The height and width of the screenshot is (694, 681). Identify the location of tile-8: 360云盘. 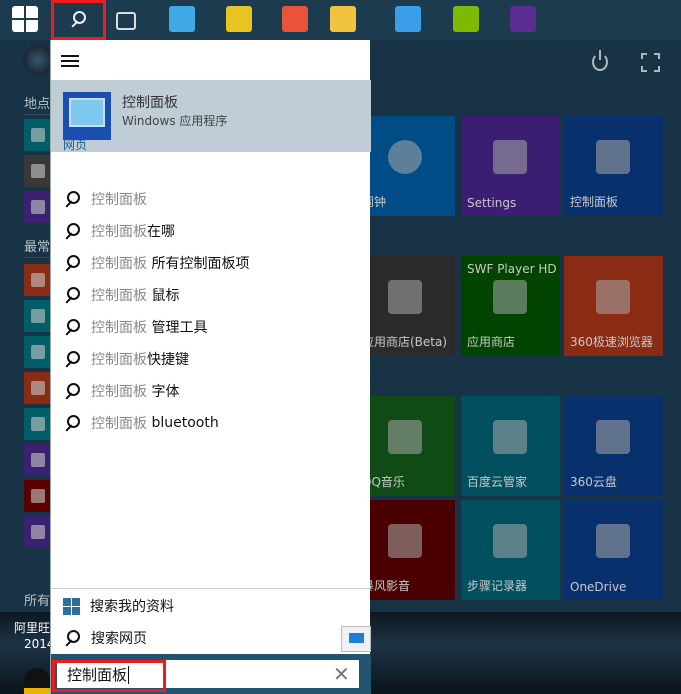
(613, 446).